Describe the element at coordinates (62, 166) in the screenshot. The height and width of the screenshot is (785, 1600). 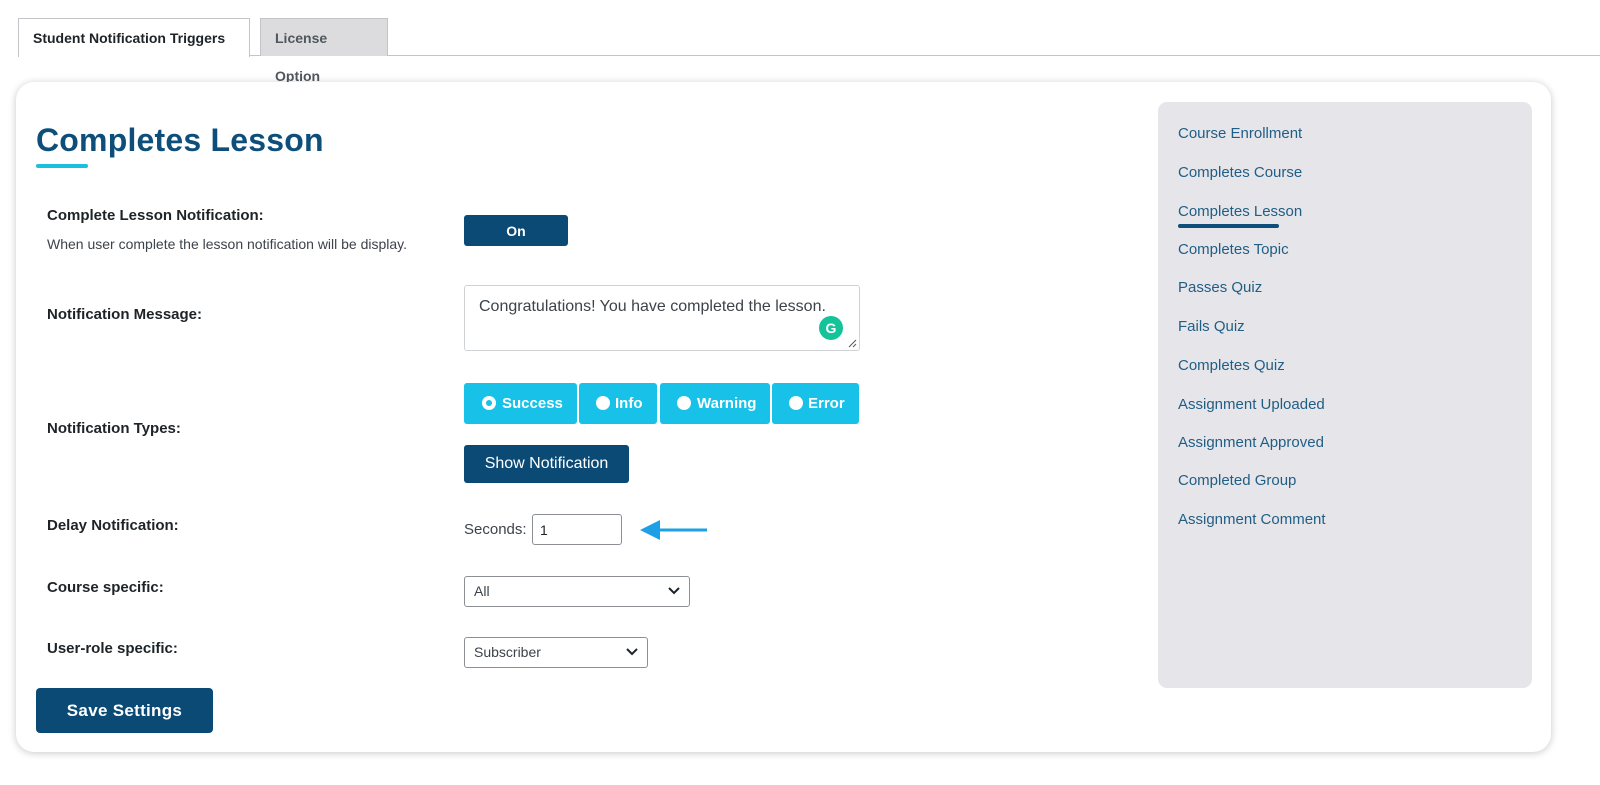
I see `title-underline` at that location.